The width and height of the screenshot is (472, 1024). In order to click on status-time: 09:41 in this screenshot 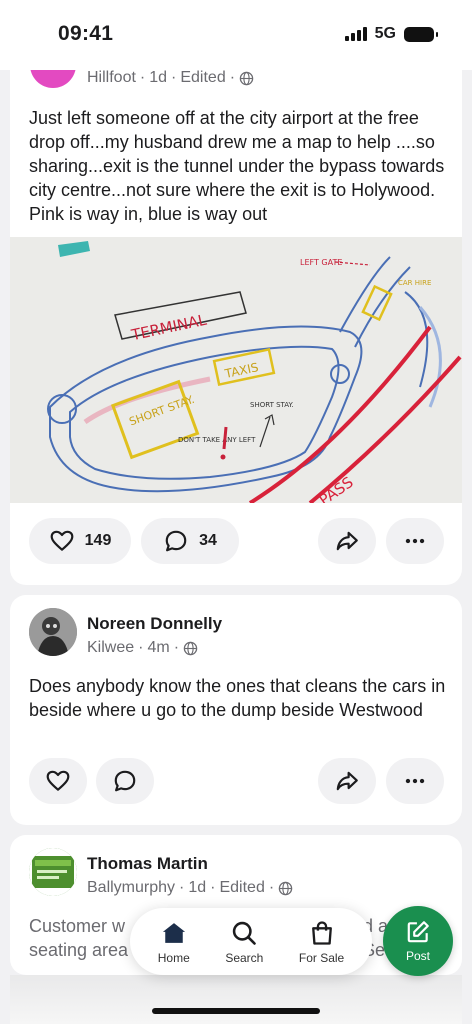, I will do `click(86, 33)`.